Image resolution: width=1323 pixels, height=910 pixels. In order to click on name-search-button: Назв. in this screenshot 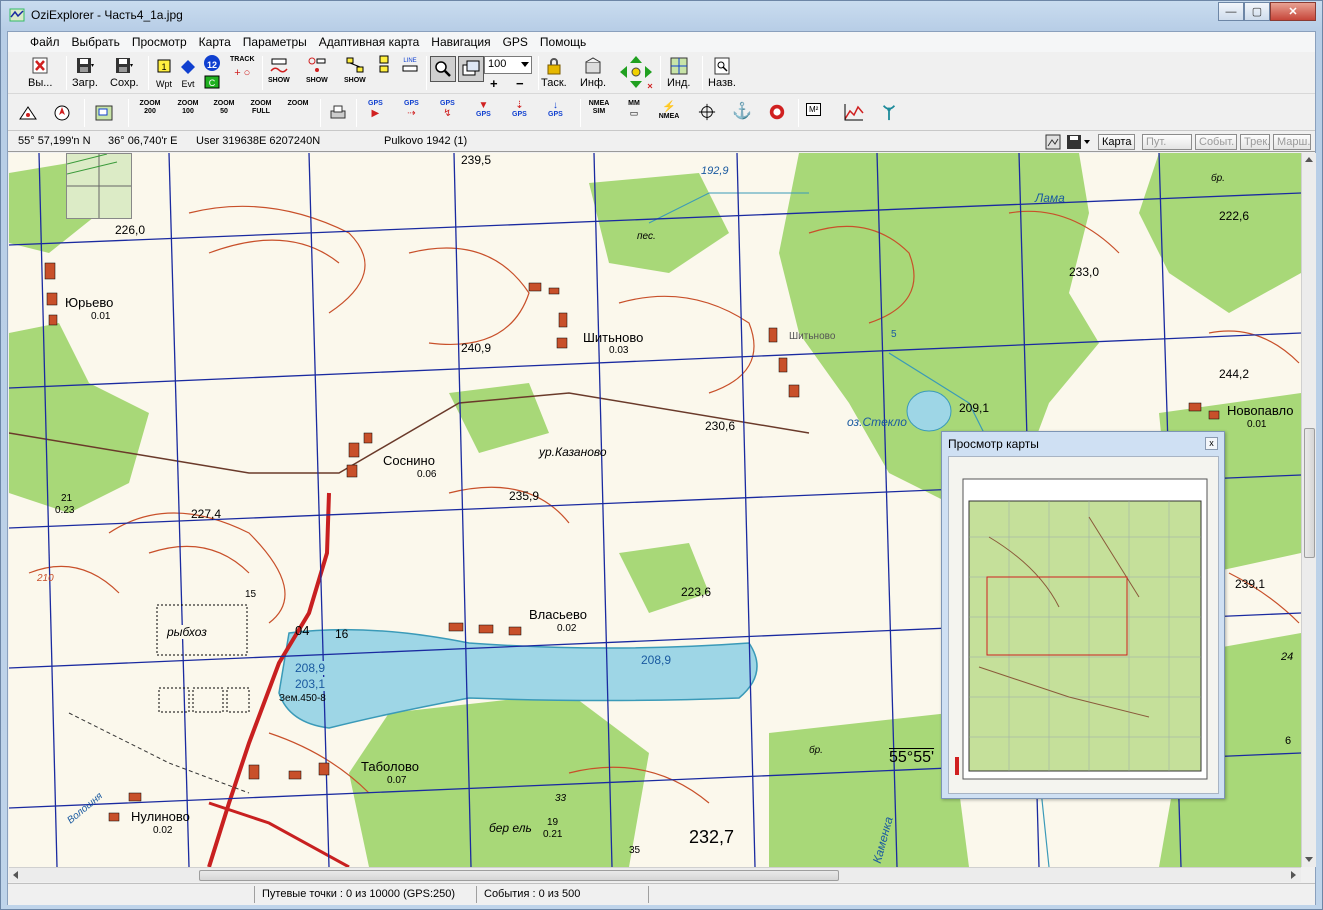, I will do `click(722, 72)`.